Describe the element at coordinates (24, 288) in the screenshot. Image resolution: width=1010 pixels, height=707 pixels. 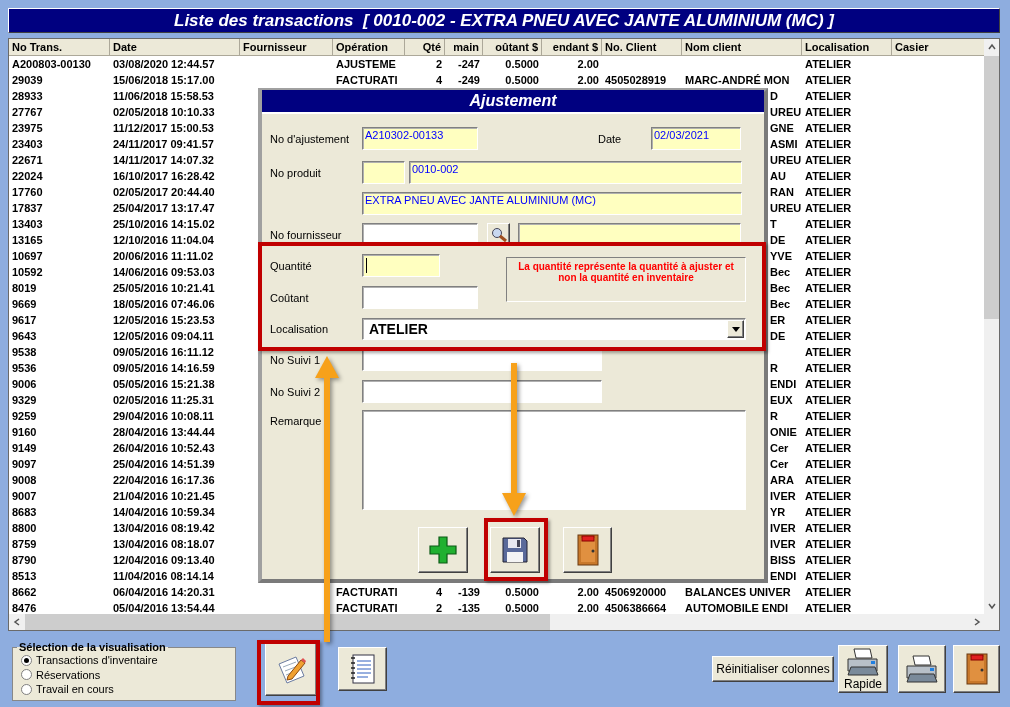
I see `table-cell-text: 8019` at that location.